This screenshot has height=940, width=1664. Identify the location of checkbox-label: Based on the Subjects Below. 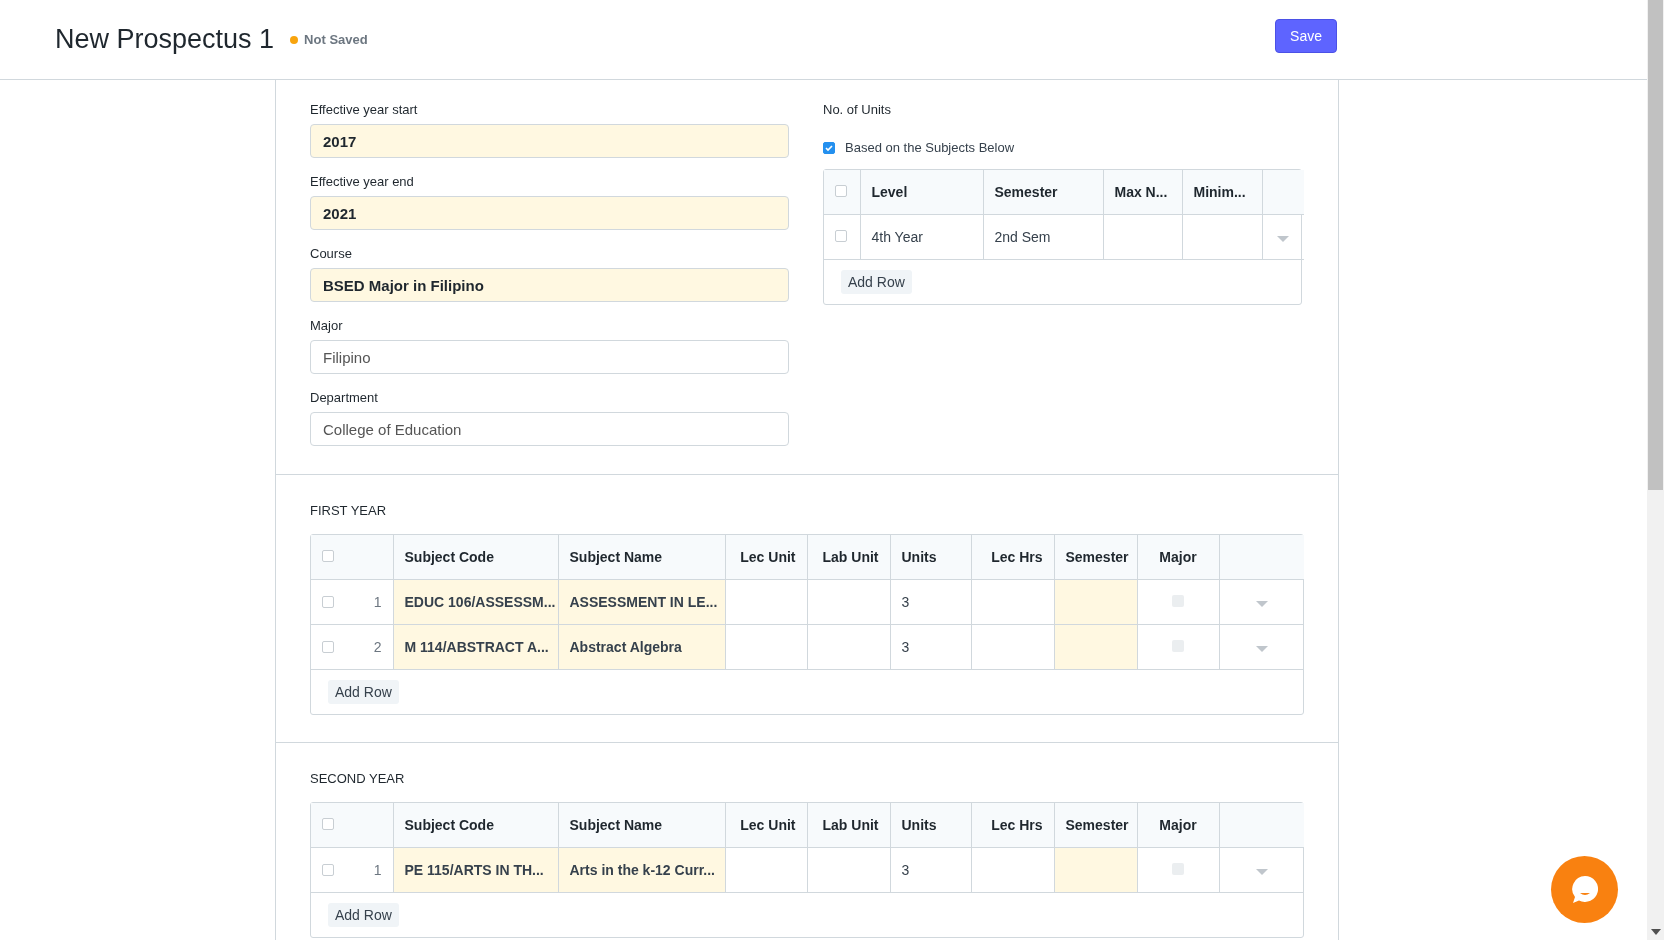
(930, 147).